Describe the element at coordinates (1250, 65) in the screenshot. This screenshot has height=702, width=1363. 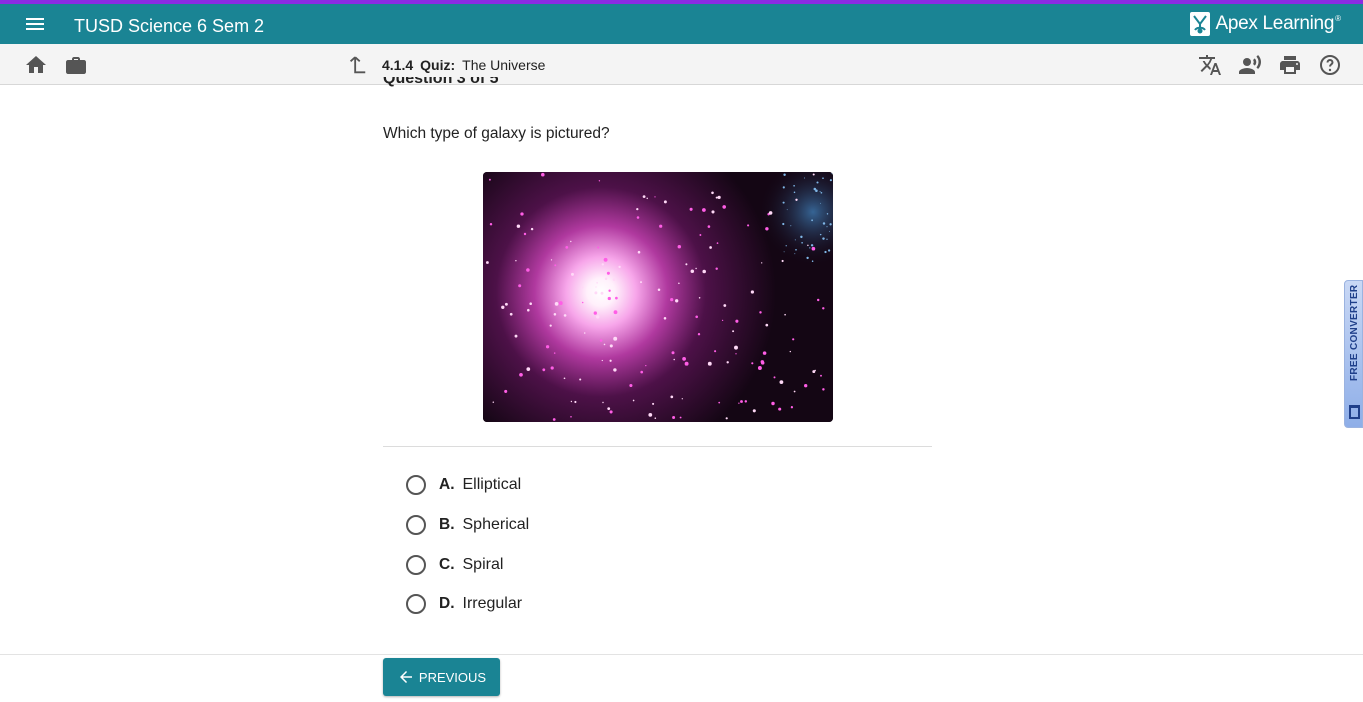
I see `read-aloud-icon` at that location.